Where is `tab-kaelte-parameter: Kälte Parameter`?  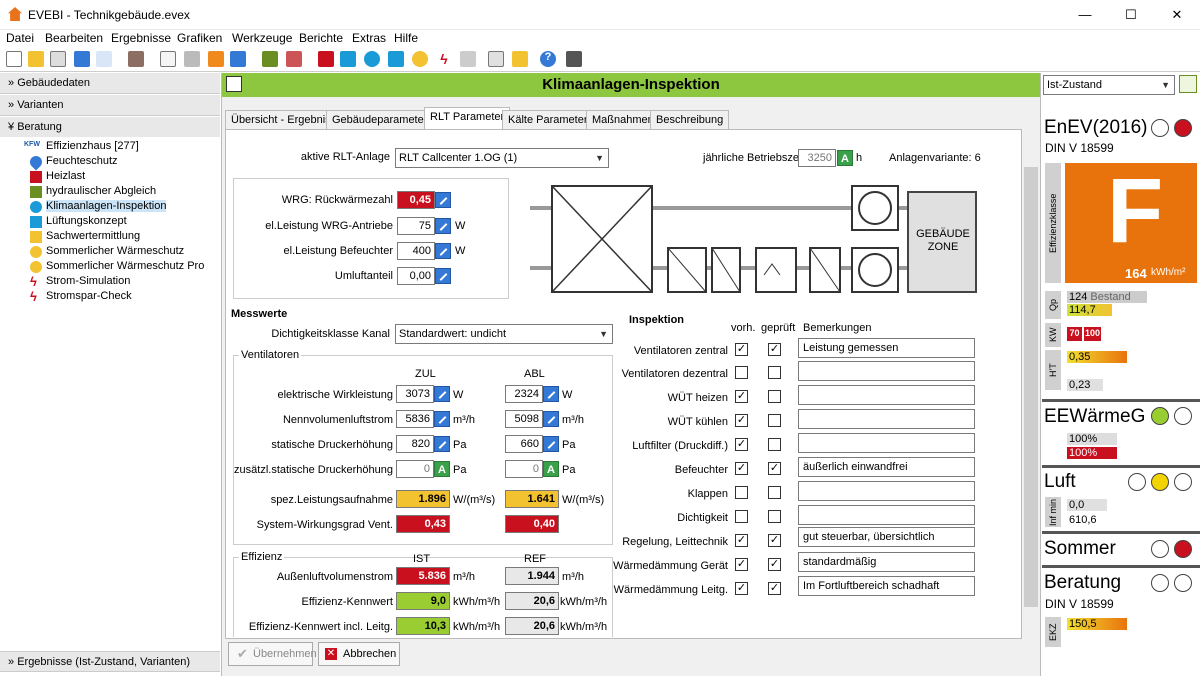 tab-kaelte-parameter: Kälte Parameter is located at coordinates (548, 119).